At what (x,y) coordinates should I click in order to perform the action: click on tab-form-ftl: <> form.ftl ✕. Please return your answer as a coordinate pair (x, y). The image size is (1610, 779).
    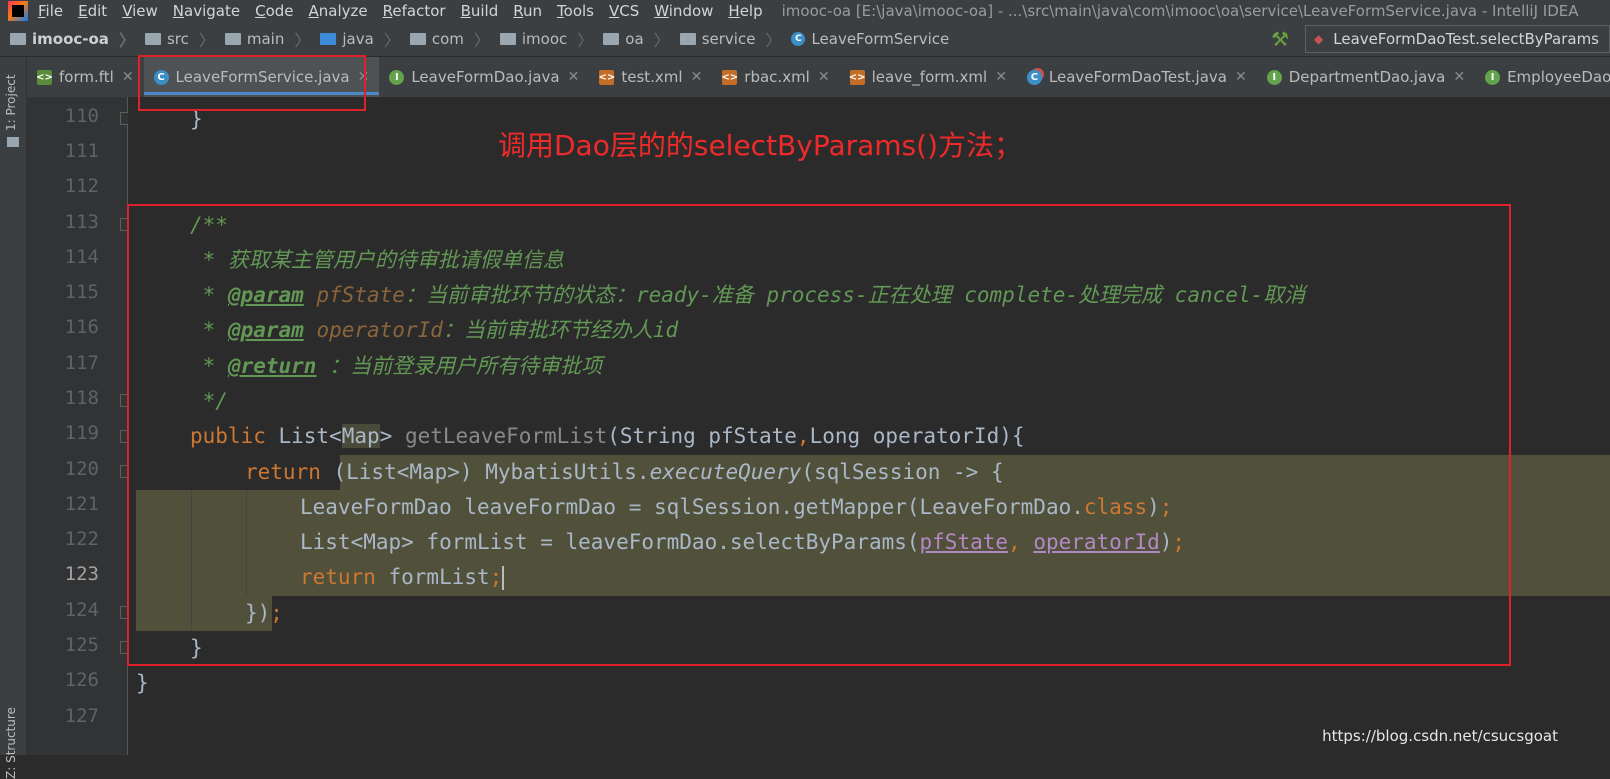
    Looking at the image, I should click on (85, 77).